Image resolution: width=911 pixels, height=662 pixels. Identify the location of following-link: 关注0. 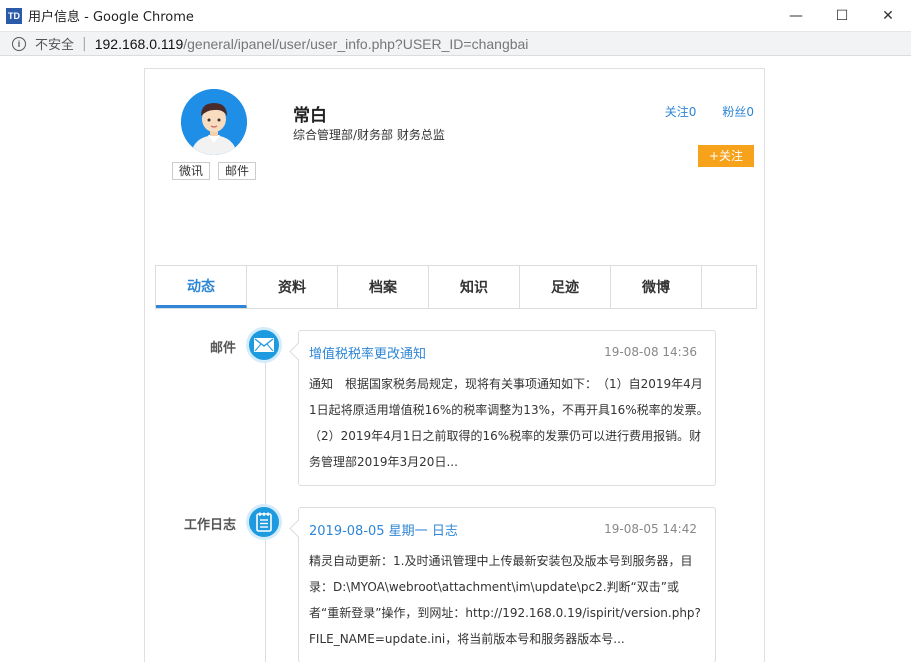
(681, 111).